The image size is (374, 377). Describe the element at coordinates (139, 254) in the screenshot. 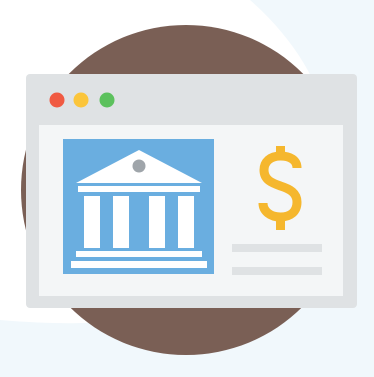

I see `bank-base-upper` at that location.